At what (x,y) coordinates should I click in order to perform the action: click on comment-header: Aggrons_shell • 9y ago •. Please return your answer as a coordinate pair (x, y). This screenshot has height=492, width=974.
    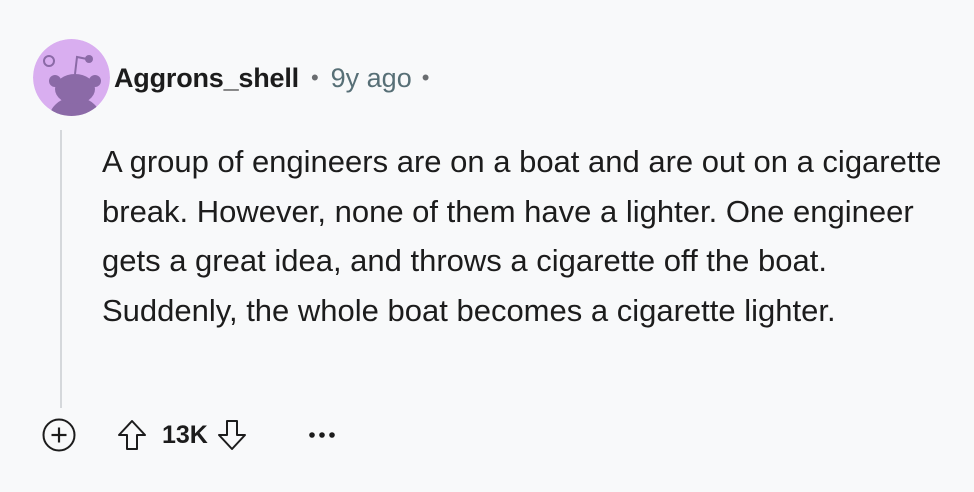
    Looking at the image, I should click on (271, 78).